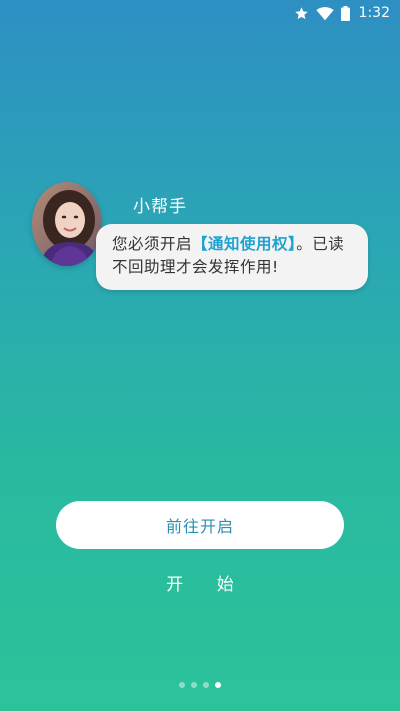 Image resolution: width=400 pixels, height=711 pixels. I want to click on status-bar: 1:32, so click(200, 13).